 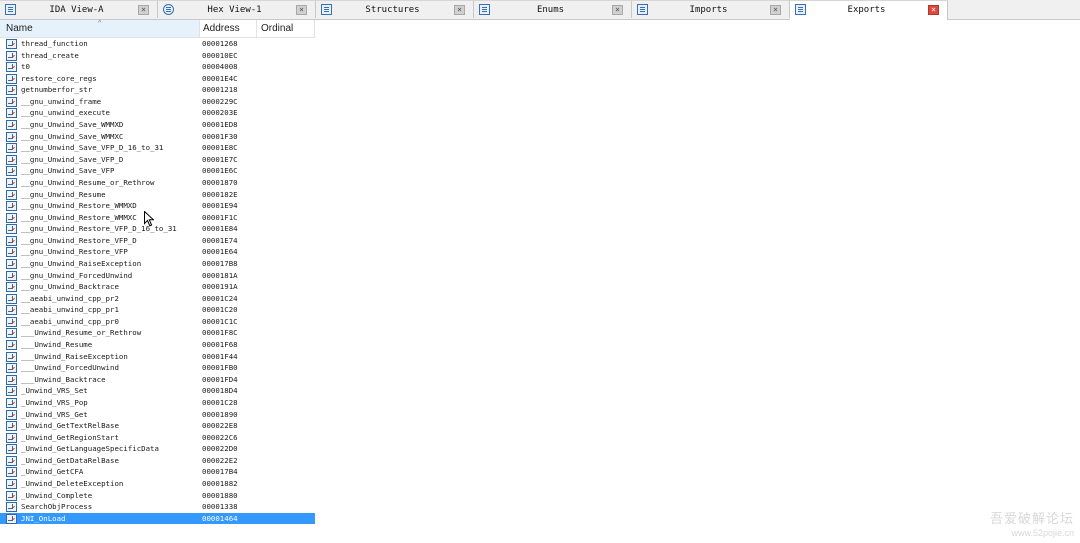 I want to click on table-row: __aeabi_unwind_cpp_pr1 00001C20, so click(x=157, y=310).